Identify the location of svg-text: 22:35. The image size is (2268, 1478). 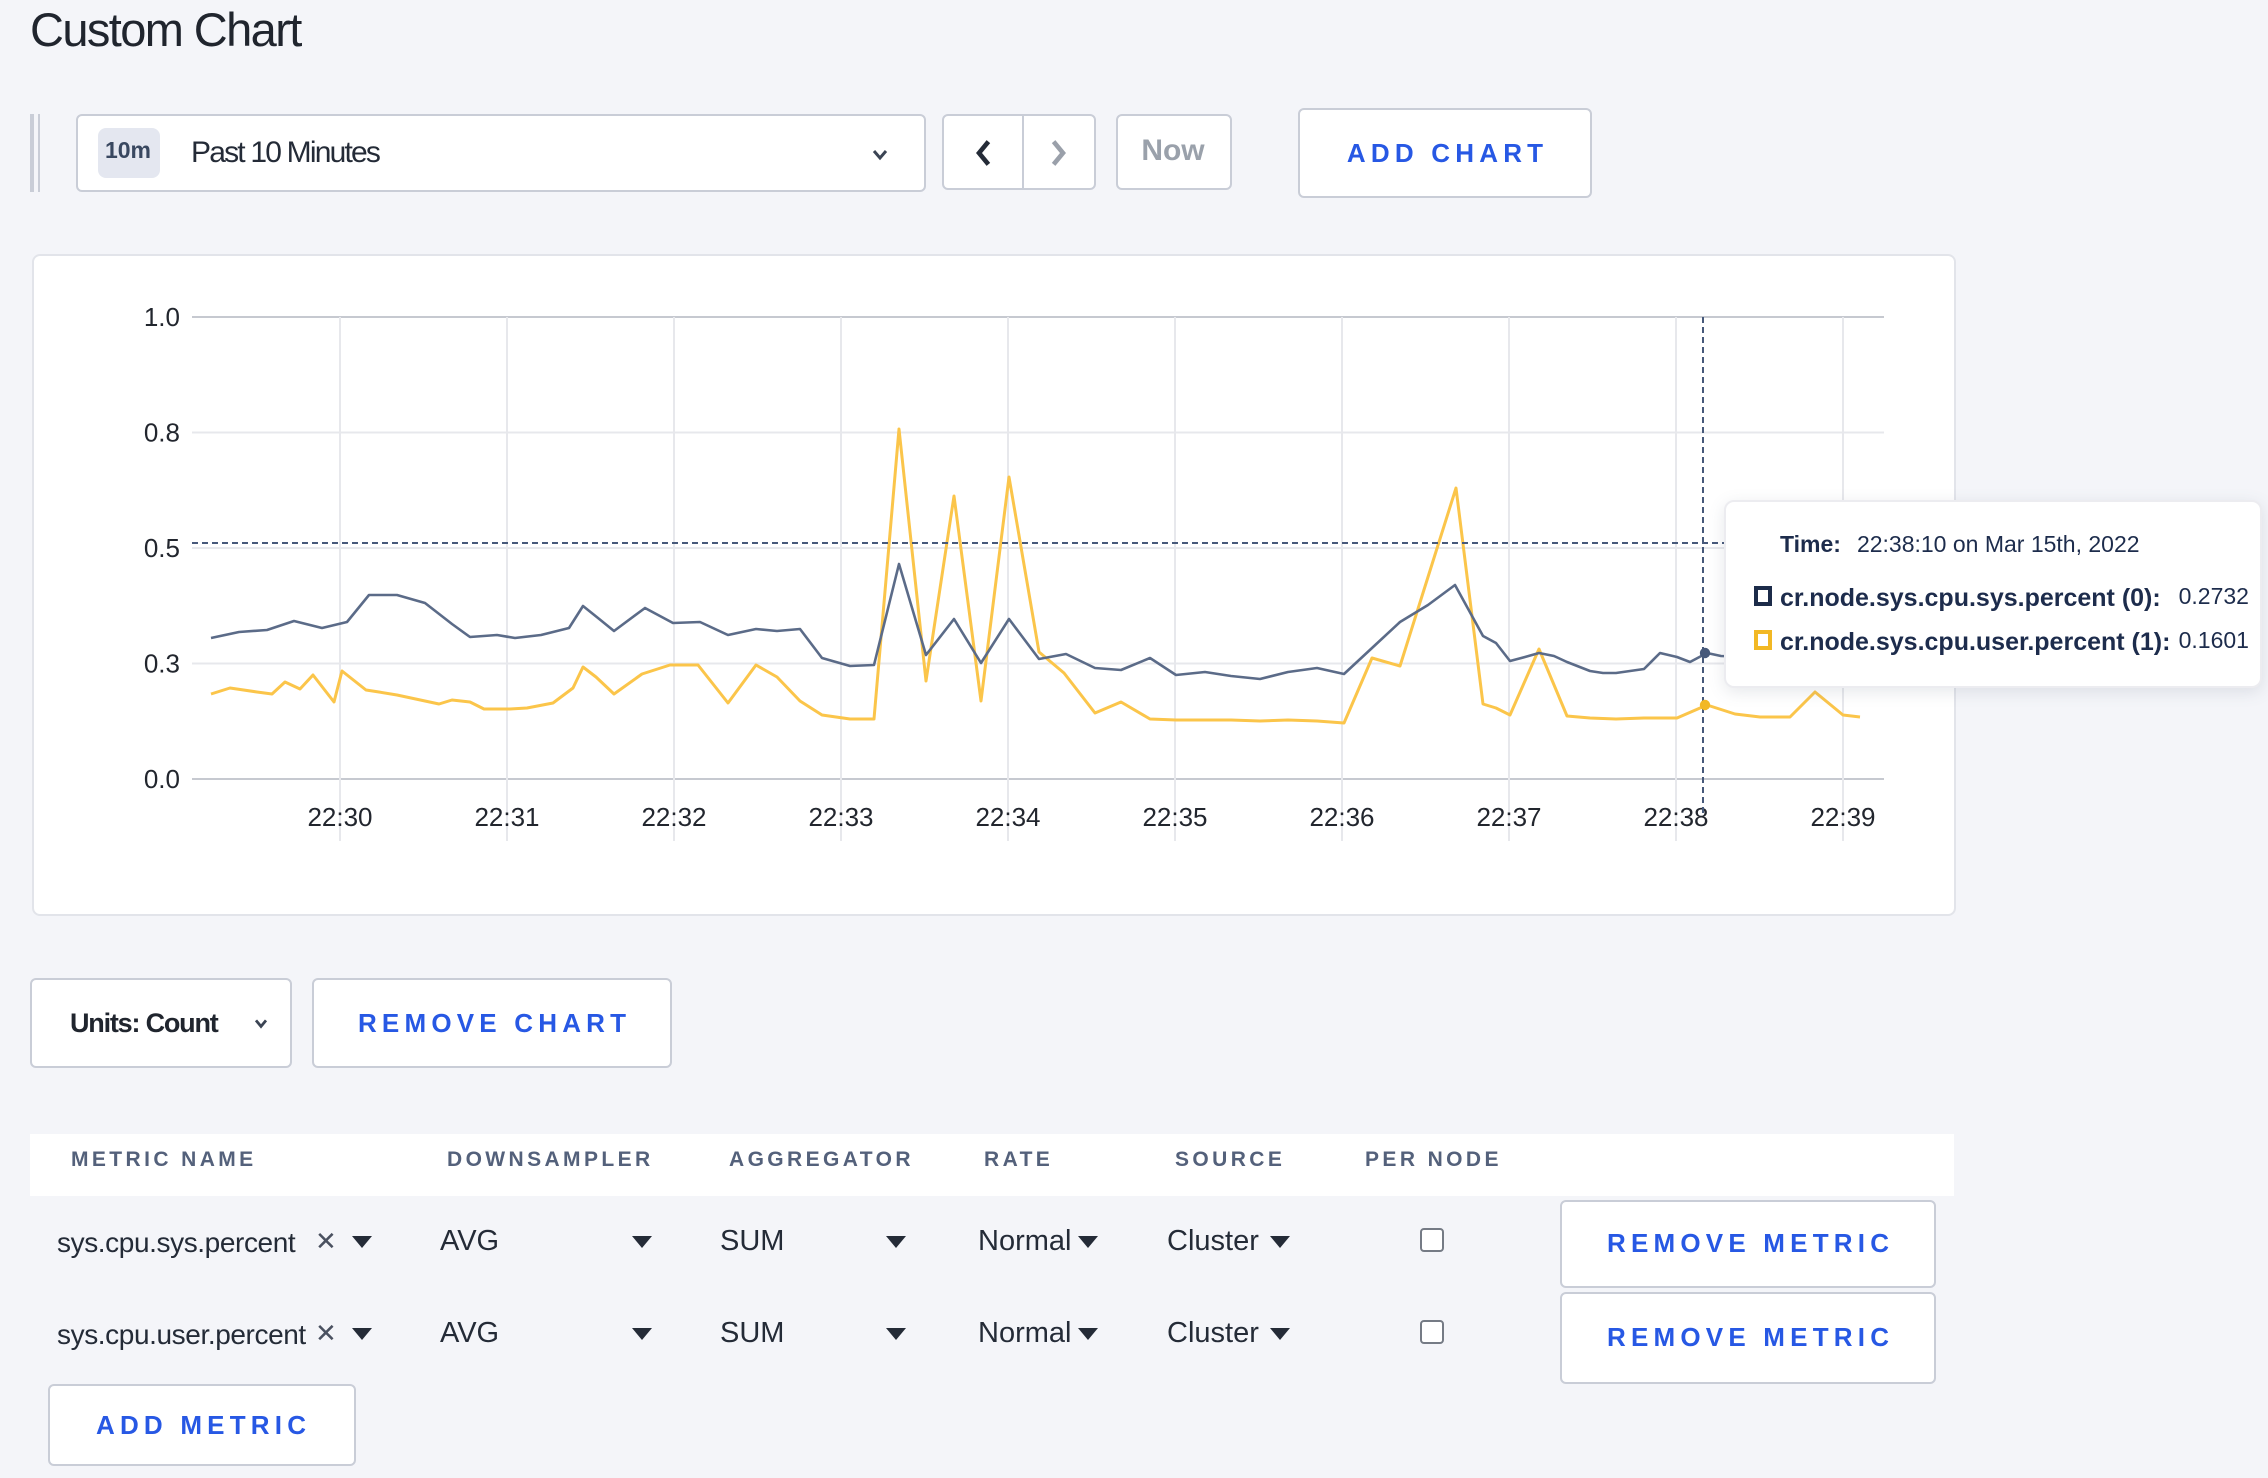
(1174, 816).